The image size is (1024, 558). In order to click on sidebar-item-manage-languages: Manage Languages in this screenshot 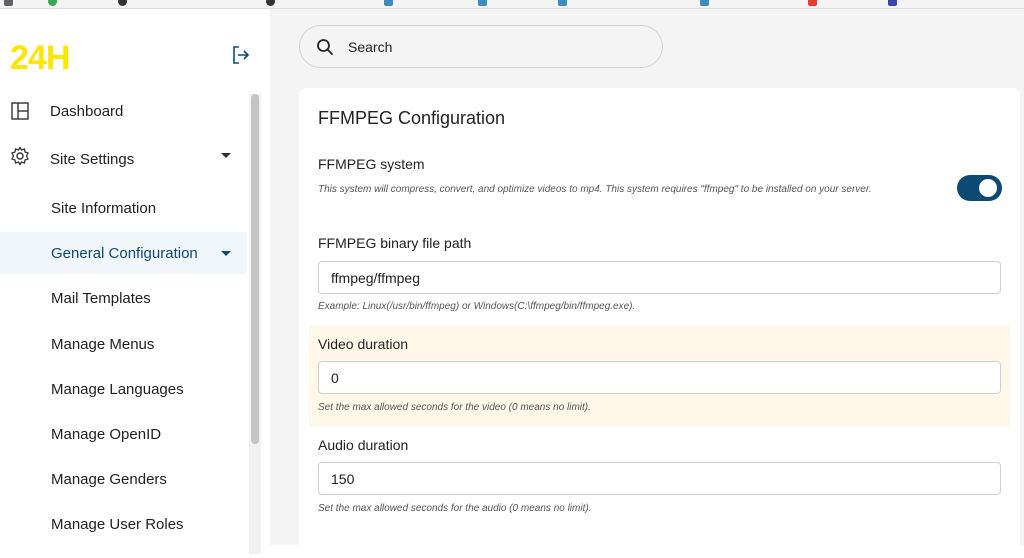, I will do `click(123, 389)`.